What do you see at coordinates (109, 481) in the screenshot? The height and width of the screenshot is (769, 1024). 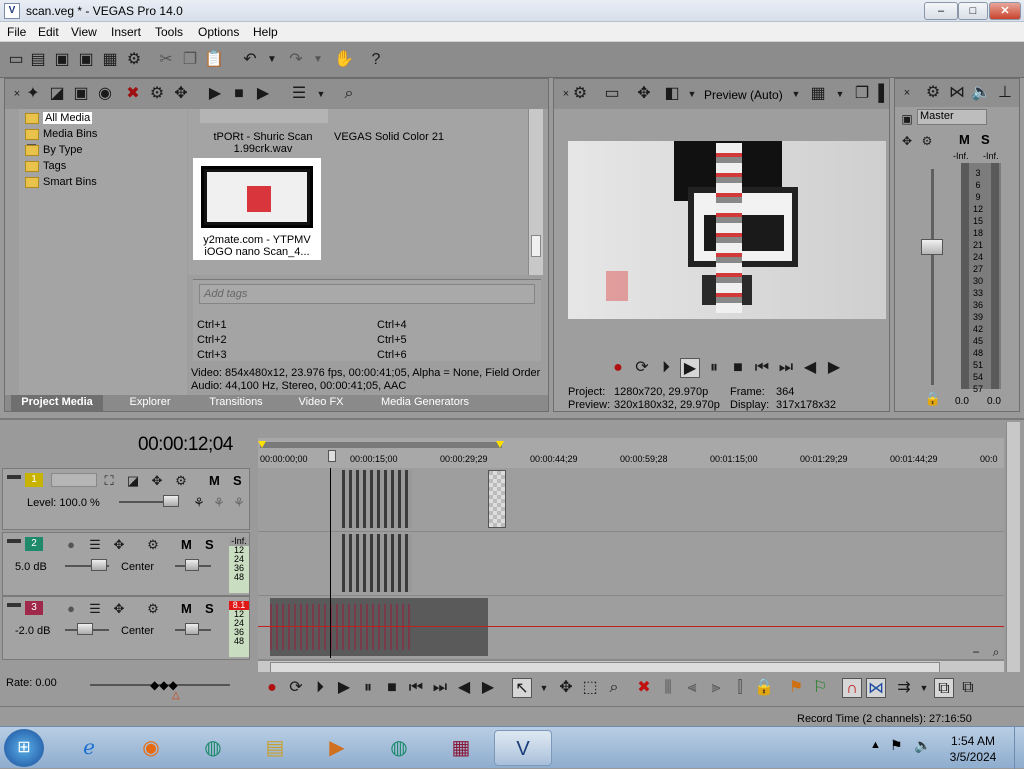 I see `track-motion-icon: ⛶` at bounding box center [109, 481].